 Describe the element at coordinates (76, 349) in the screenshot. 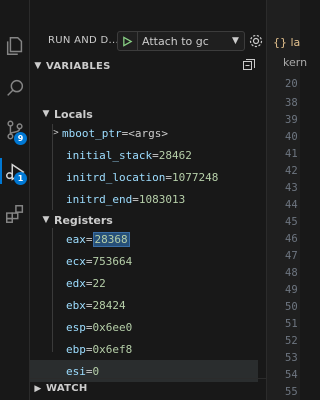

I see `register-name: ebp` at that location.